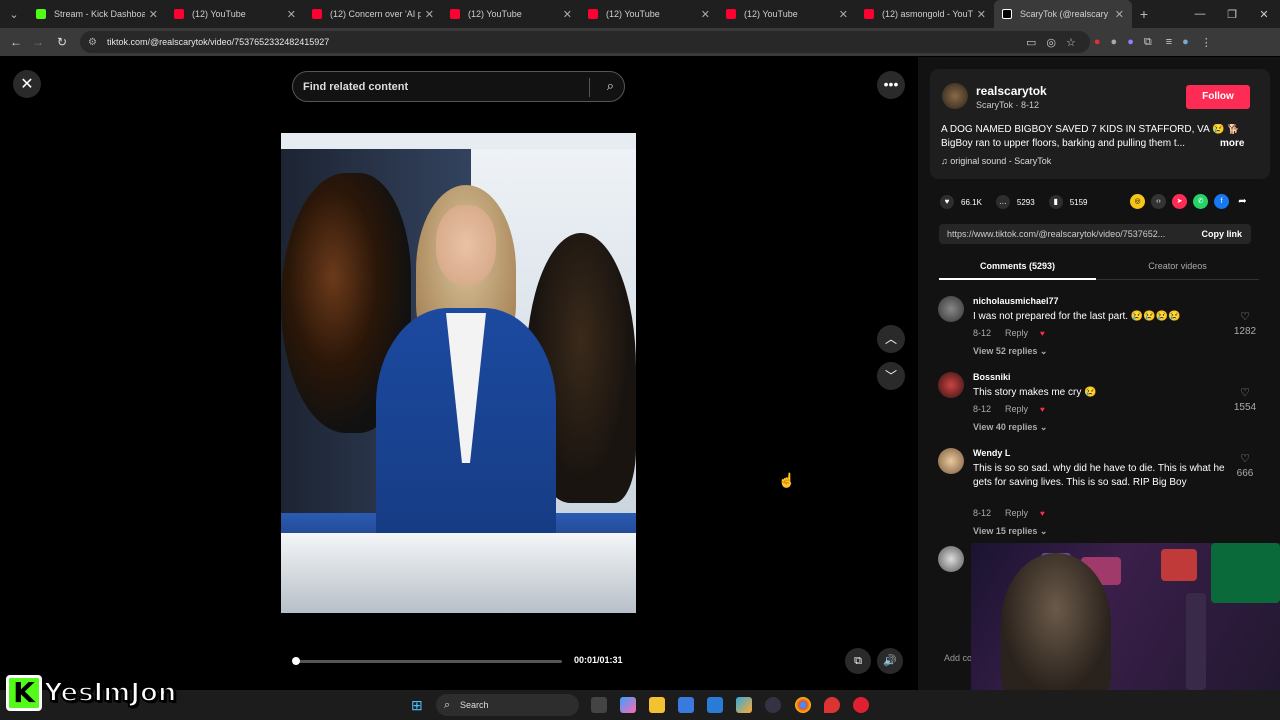 Image resolution: width=1280 pixels, height=720 pixels. Describe the element at coordinates (657, 705) in the screenshot. I see `file-explorer-icon` at that location.